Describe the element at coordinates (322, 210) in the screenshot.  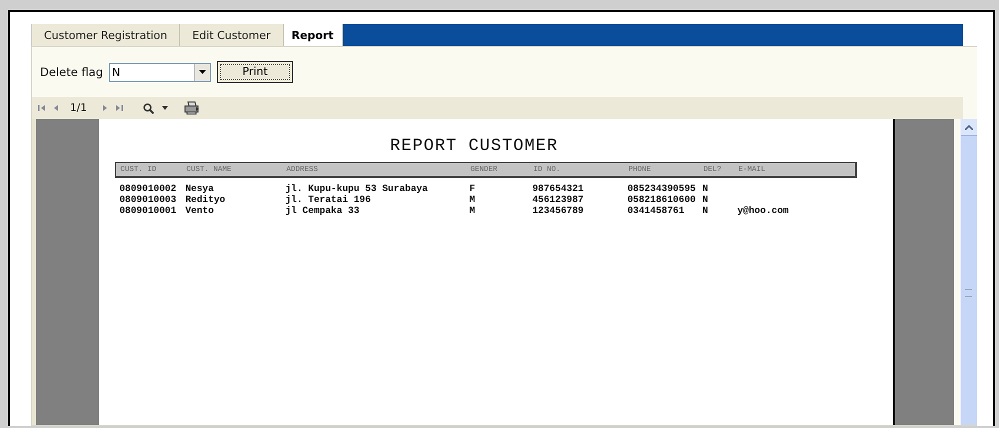
I see `table-cell: jl Cempaka 33` at that location.